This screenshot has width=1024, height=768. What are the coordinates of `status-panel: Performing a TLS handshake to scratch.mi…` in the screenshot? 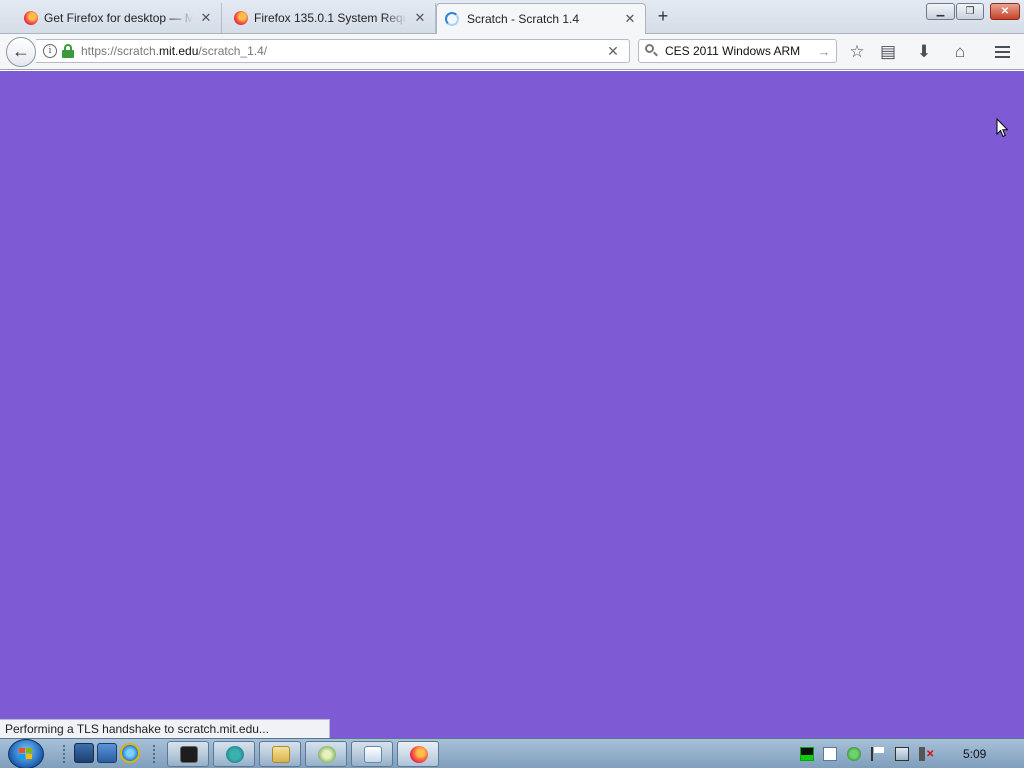 It's located at (165, 728).